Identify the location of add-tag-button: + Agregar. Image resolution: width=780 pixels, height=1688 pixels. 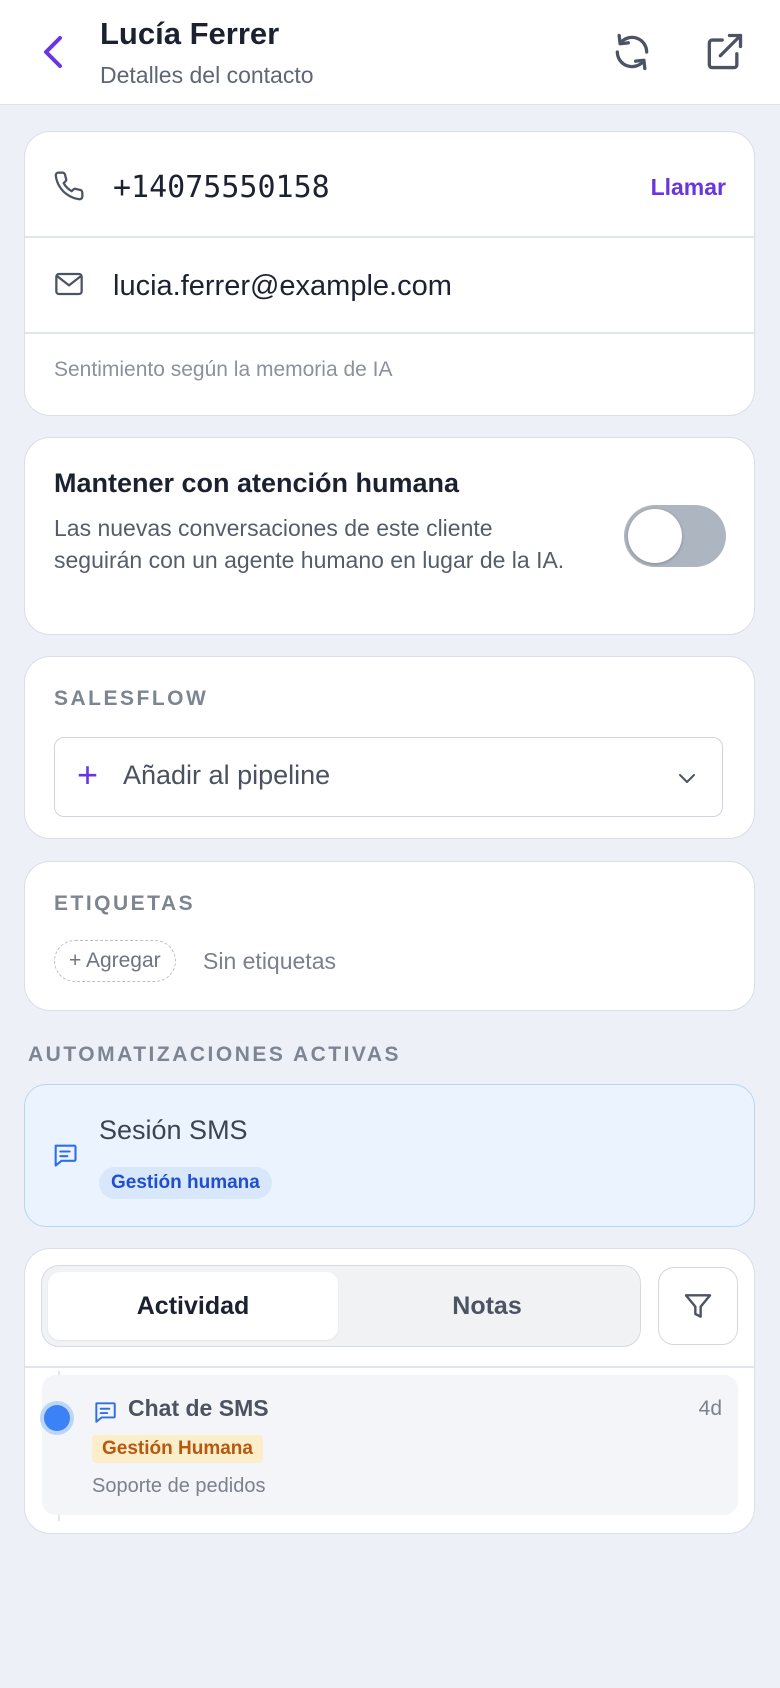
(115, 961).